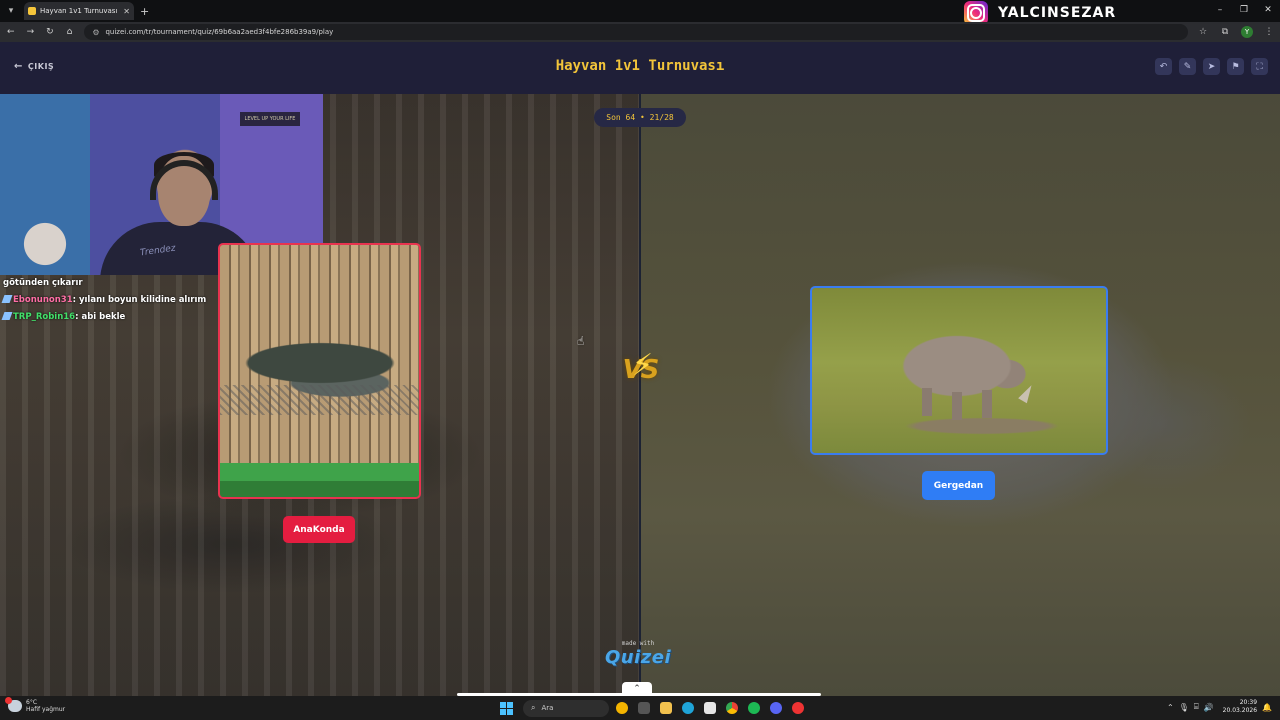 The width and height of the screenshot is (1280, 720). Describe the element at coordinates (144, 11) in the screenshot. I see `new-tab-icon: +` at that location.